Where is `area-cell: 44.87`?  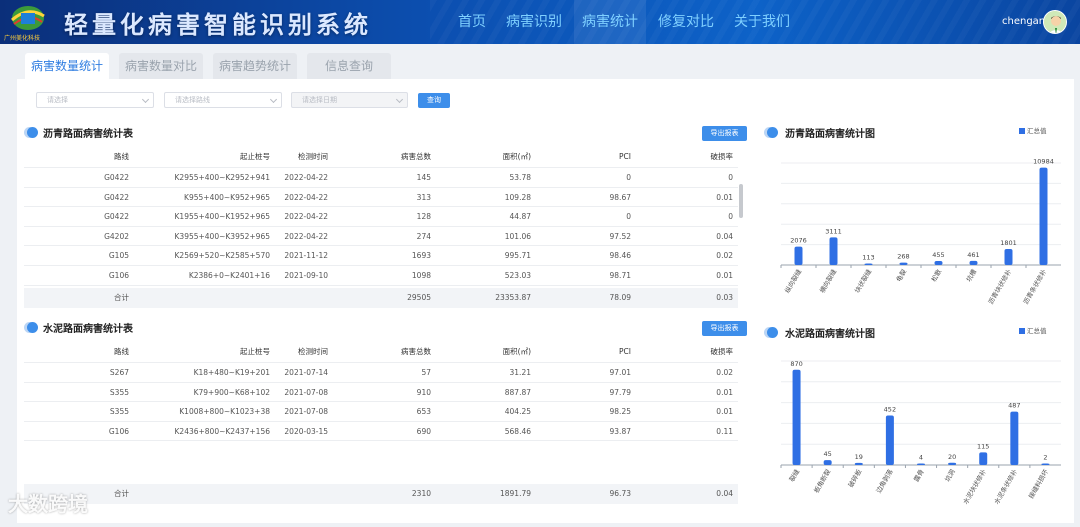
area-cell: 44.87 is located at coordinates (520, 217).